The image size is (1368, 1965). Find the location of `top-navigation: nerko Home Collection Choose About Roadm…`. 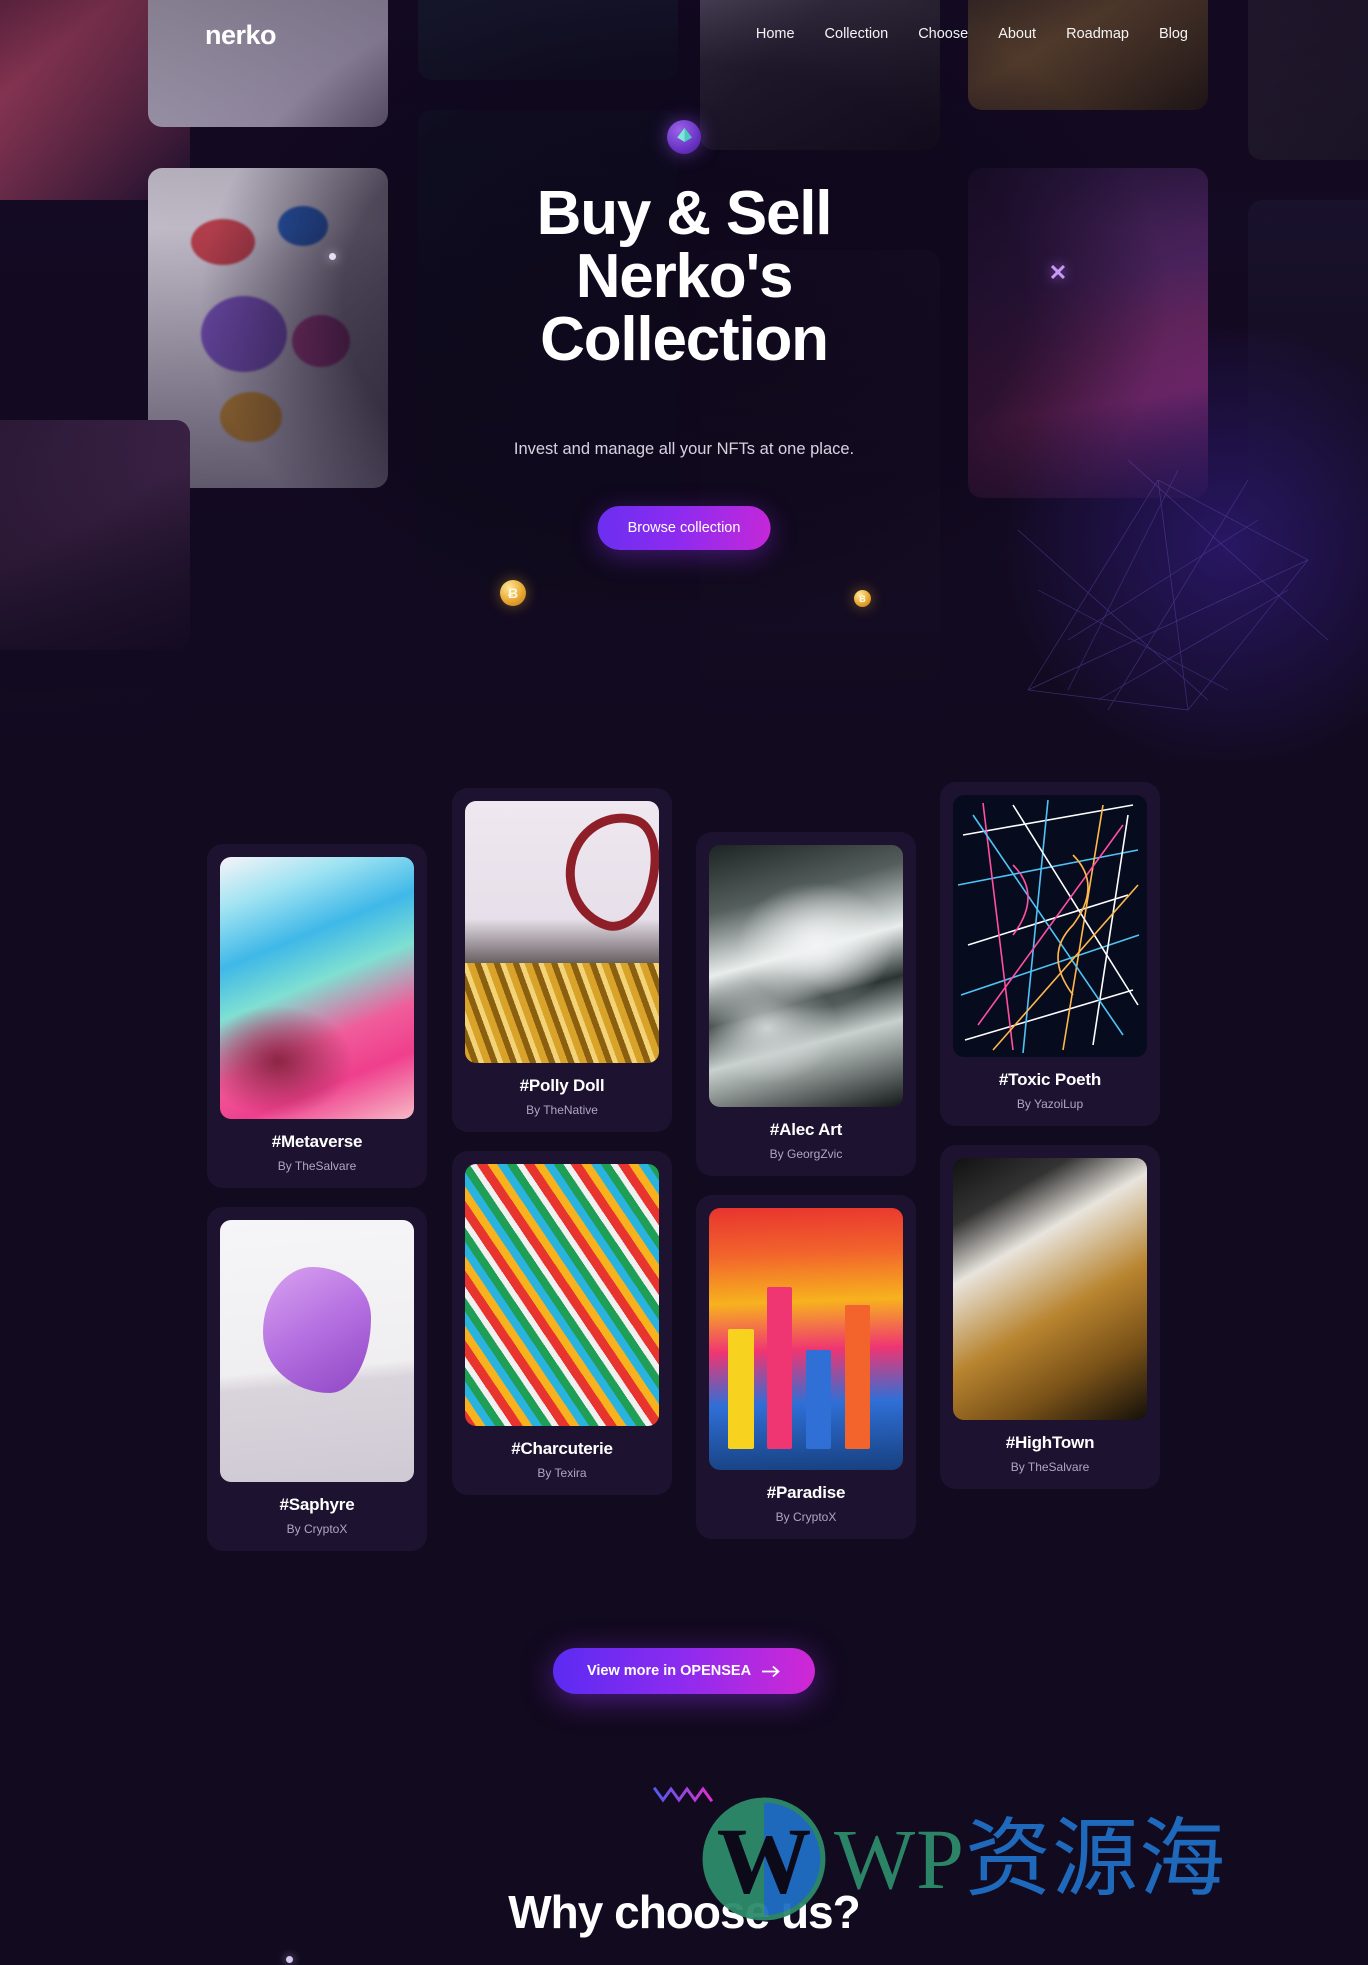

top-navigation: nerko Home Collection Choose About Roadm… is located at coordinates (684, 34).